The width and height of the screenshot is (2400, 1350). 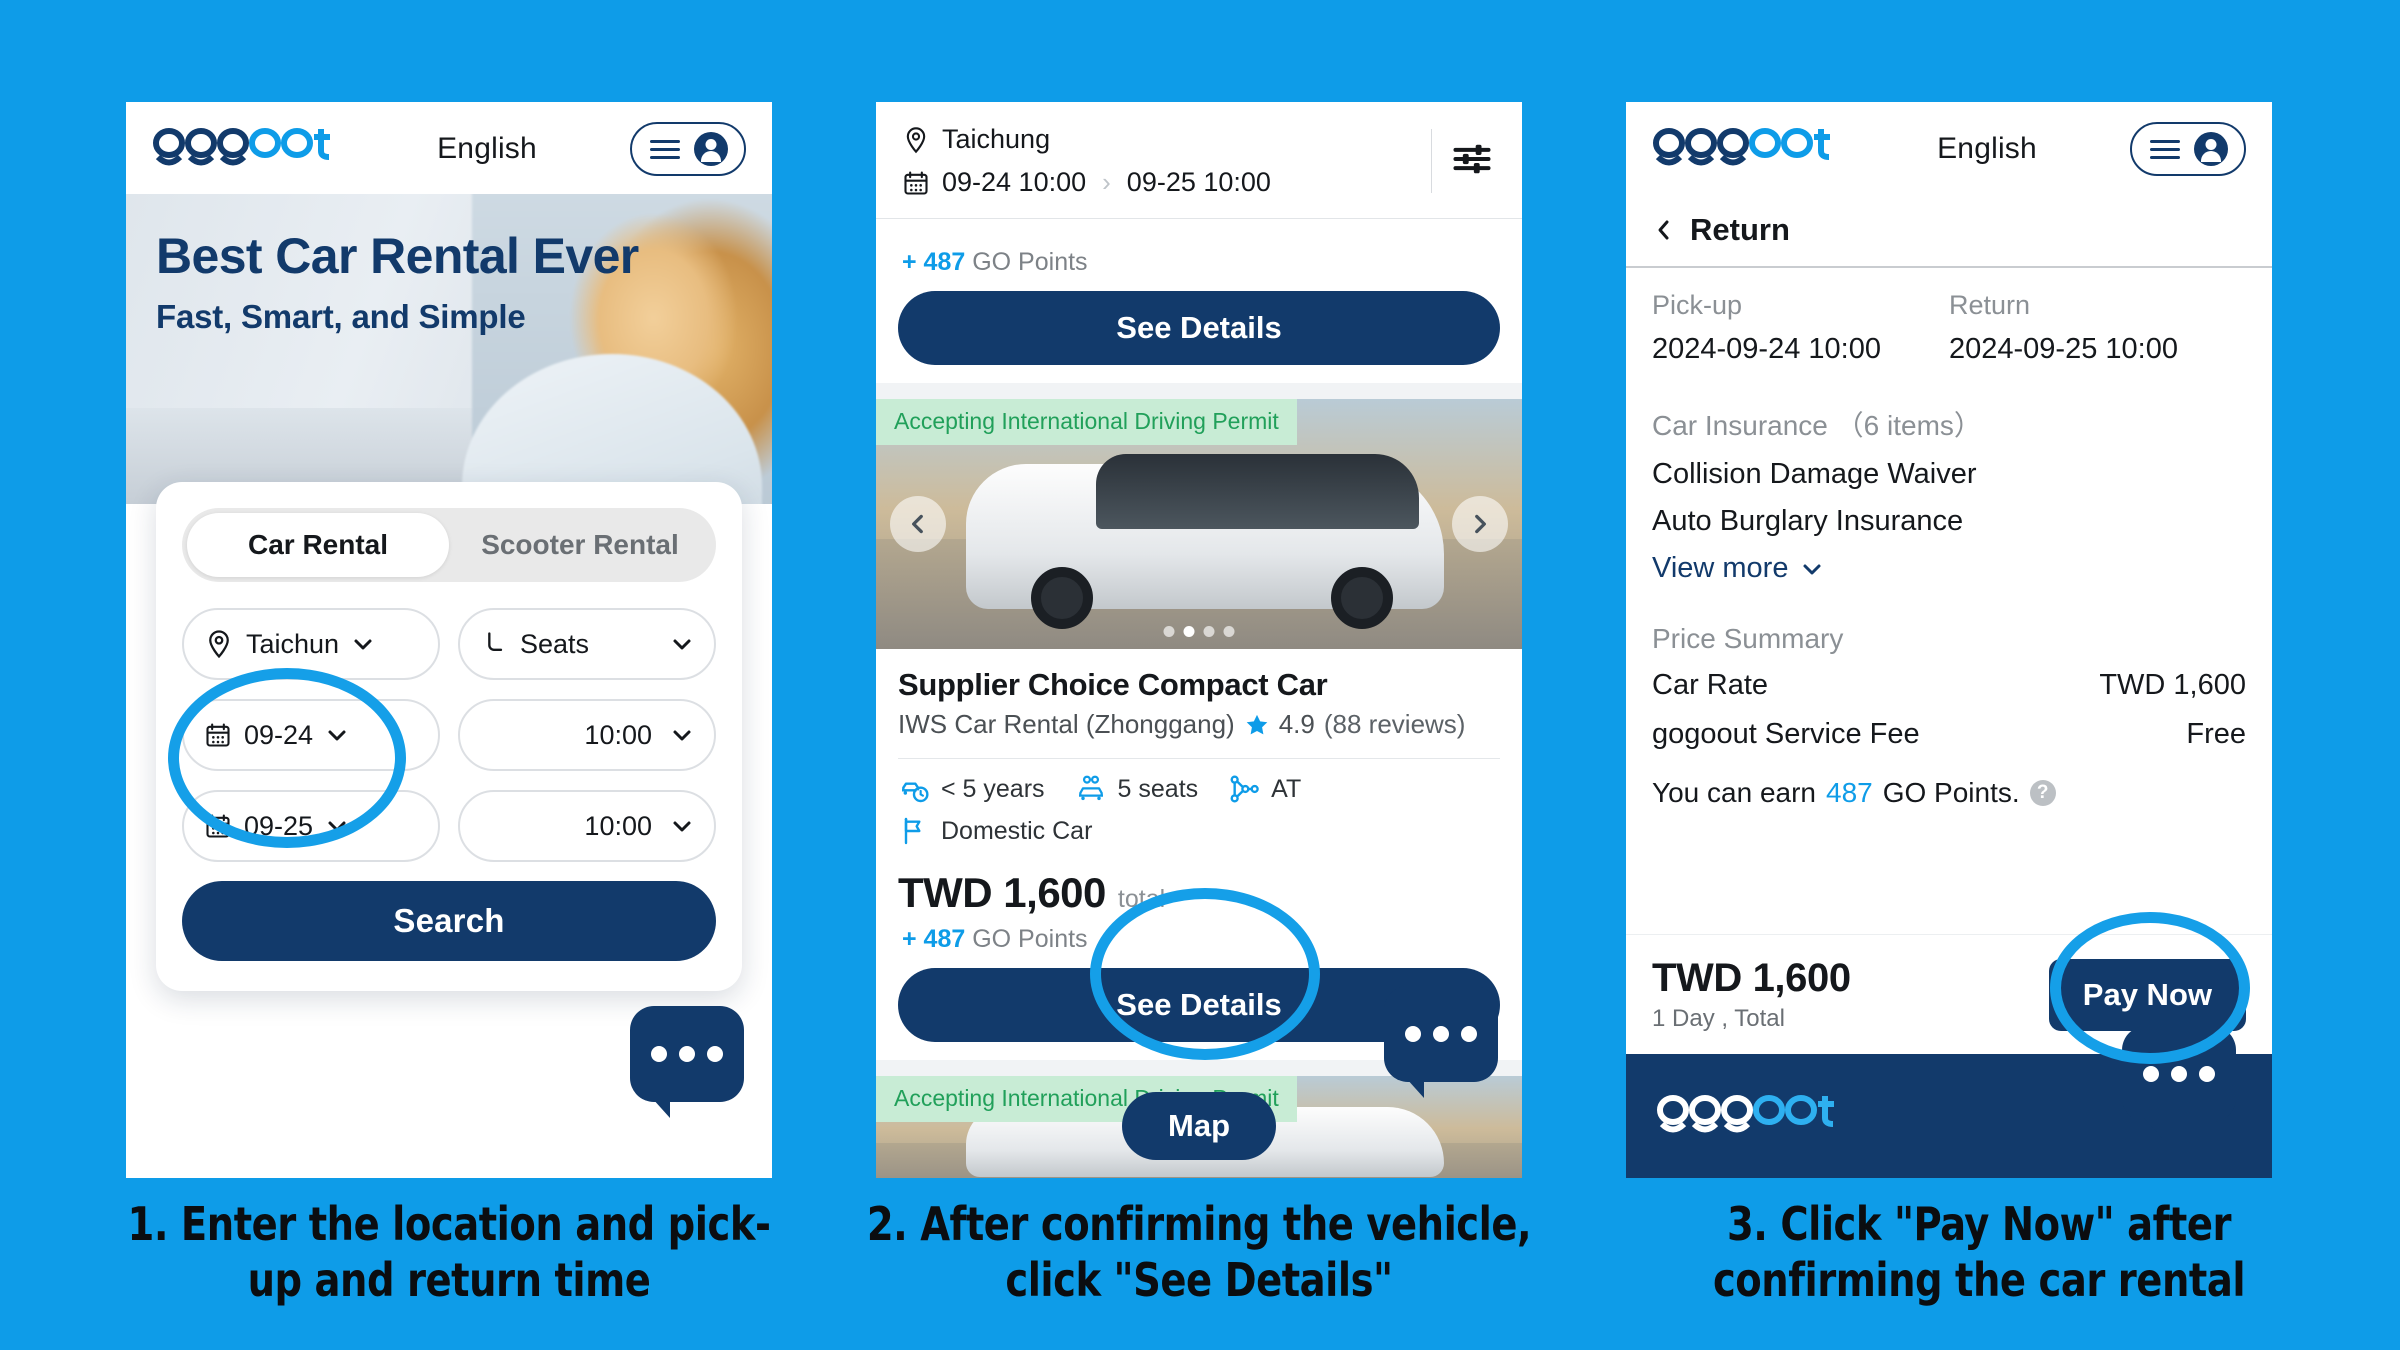 What do you see at coordinates (1199, 831) in the screenshot?
I see `car-specs-row-2: Domestic Car` at bounding box center [1199, 831].